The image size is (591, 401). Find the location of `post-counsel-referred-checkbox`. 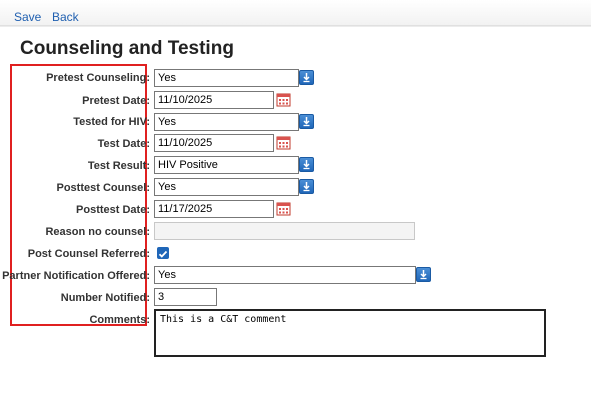

post-counsel-referred-checkbox is located at coordinates (163, 253).